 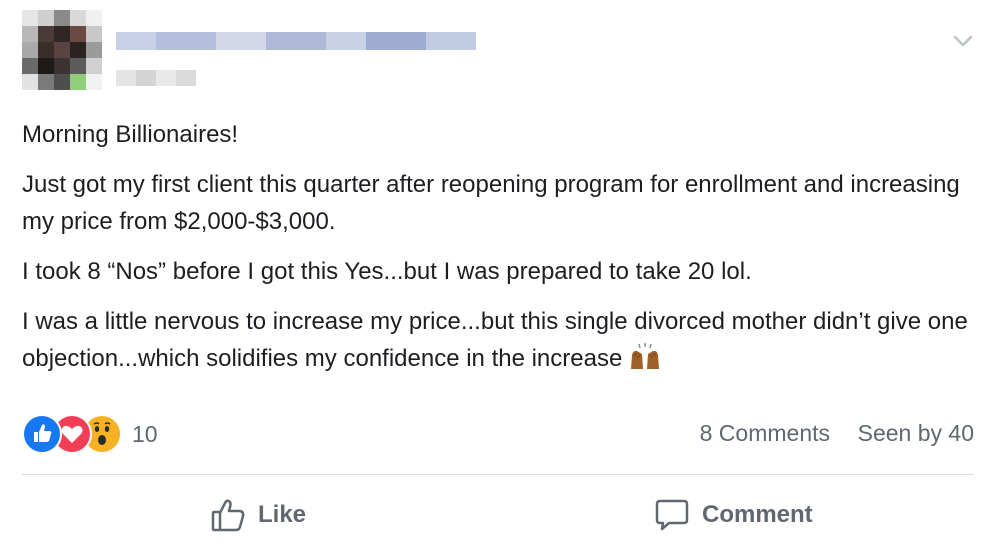 What do you see at coordinates (757, 514) in the screenshot?
I see `comment-label: Comment` at bounding box center [757, 514].